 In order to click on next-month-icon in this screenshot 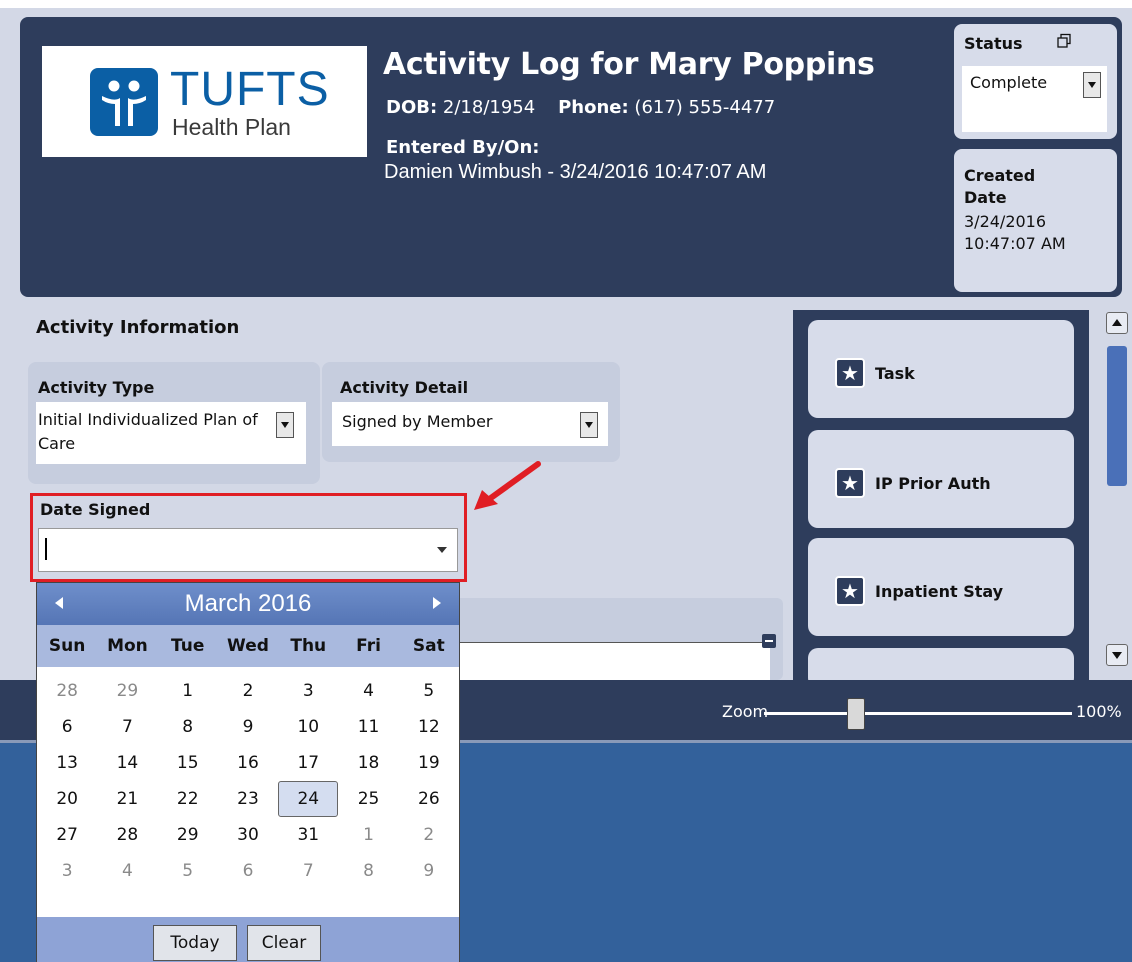, I will do `click(437, 603)`.